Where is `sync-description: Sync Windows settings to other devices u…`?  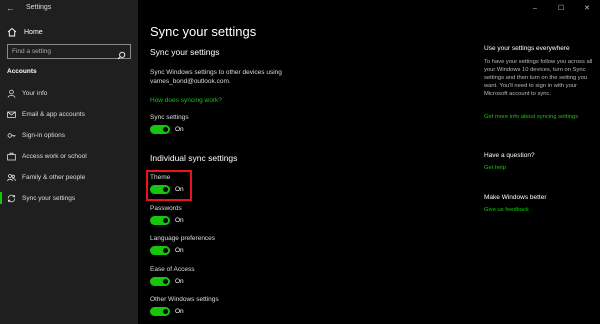 sync-description: Sync Windows settings to other devices u… is located at coordinates (216, 77).